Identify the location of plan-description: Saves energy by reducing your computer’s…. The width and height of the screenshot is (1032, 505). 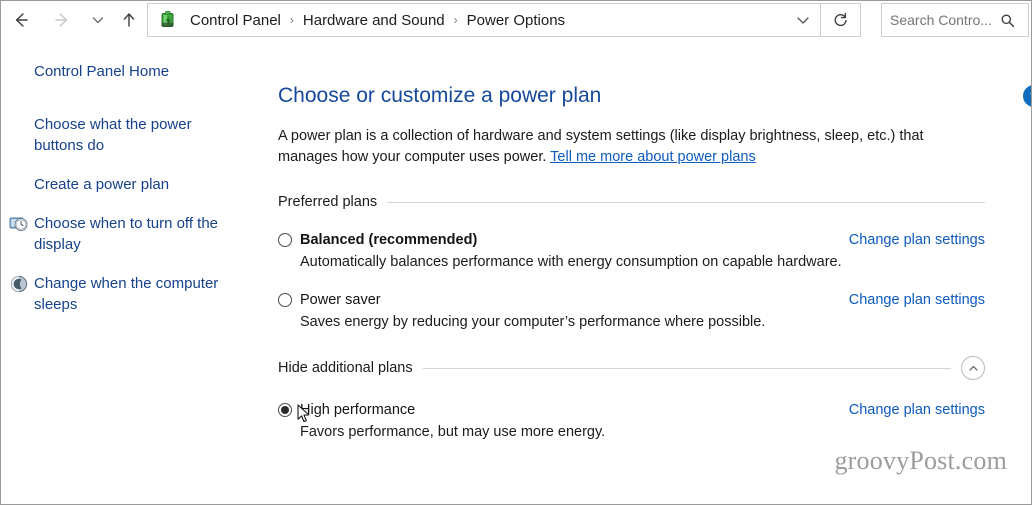
(533, 322).